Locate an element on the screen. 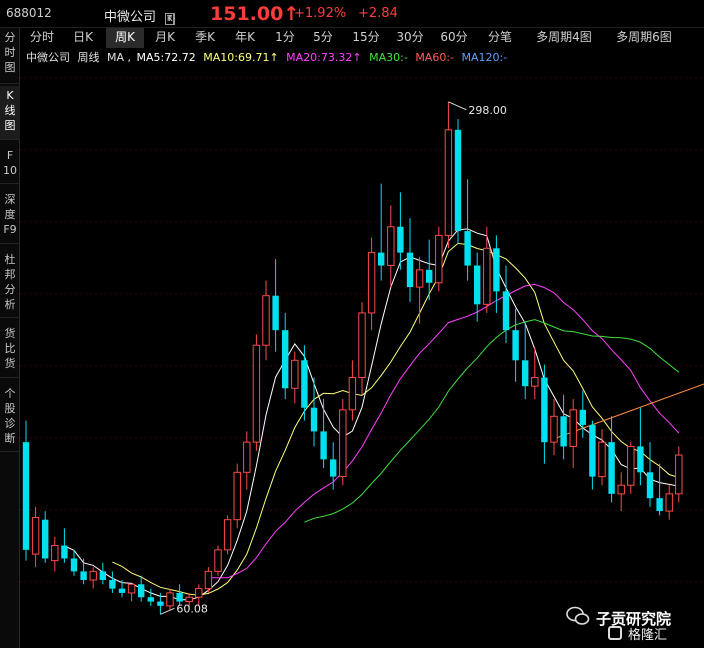  legend-ma10: MA10:69.71↑ is located at coordinates (241, 57).